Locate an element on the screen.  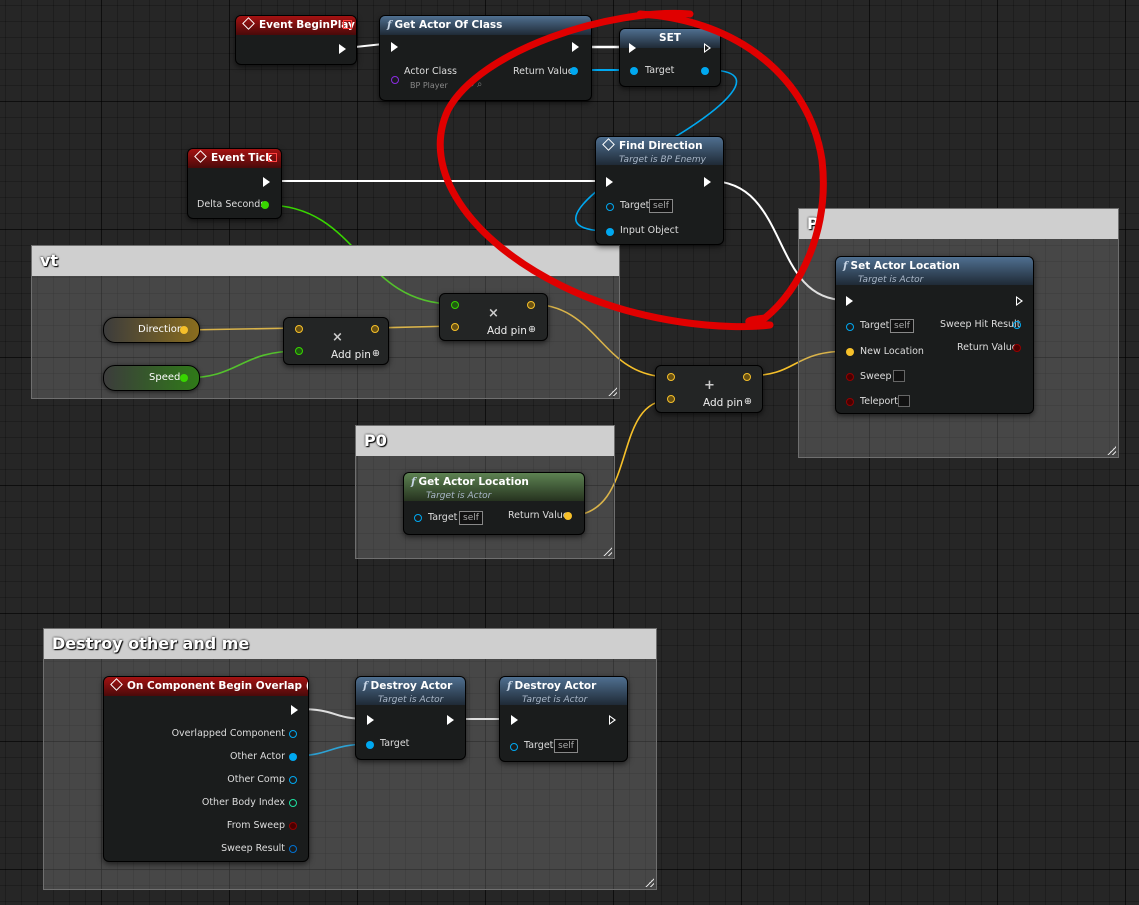
new-location-pin is located at coordinates (850, 352).